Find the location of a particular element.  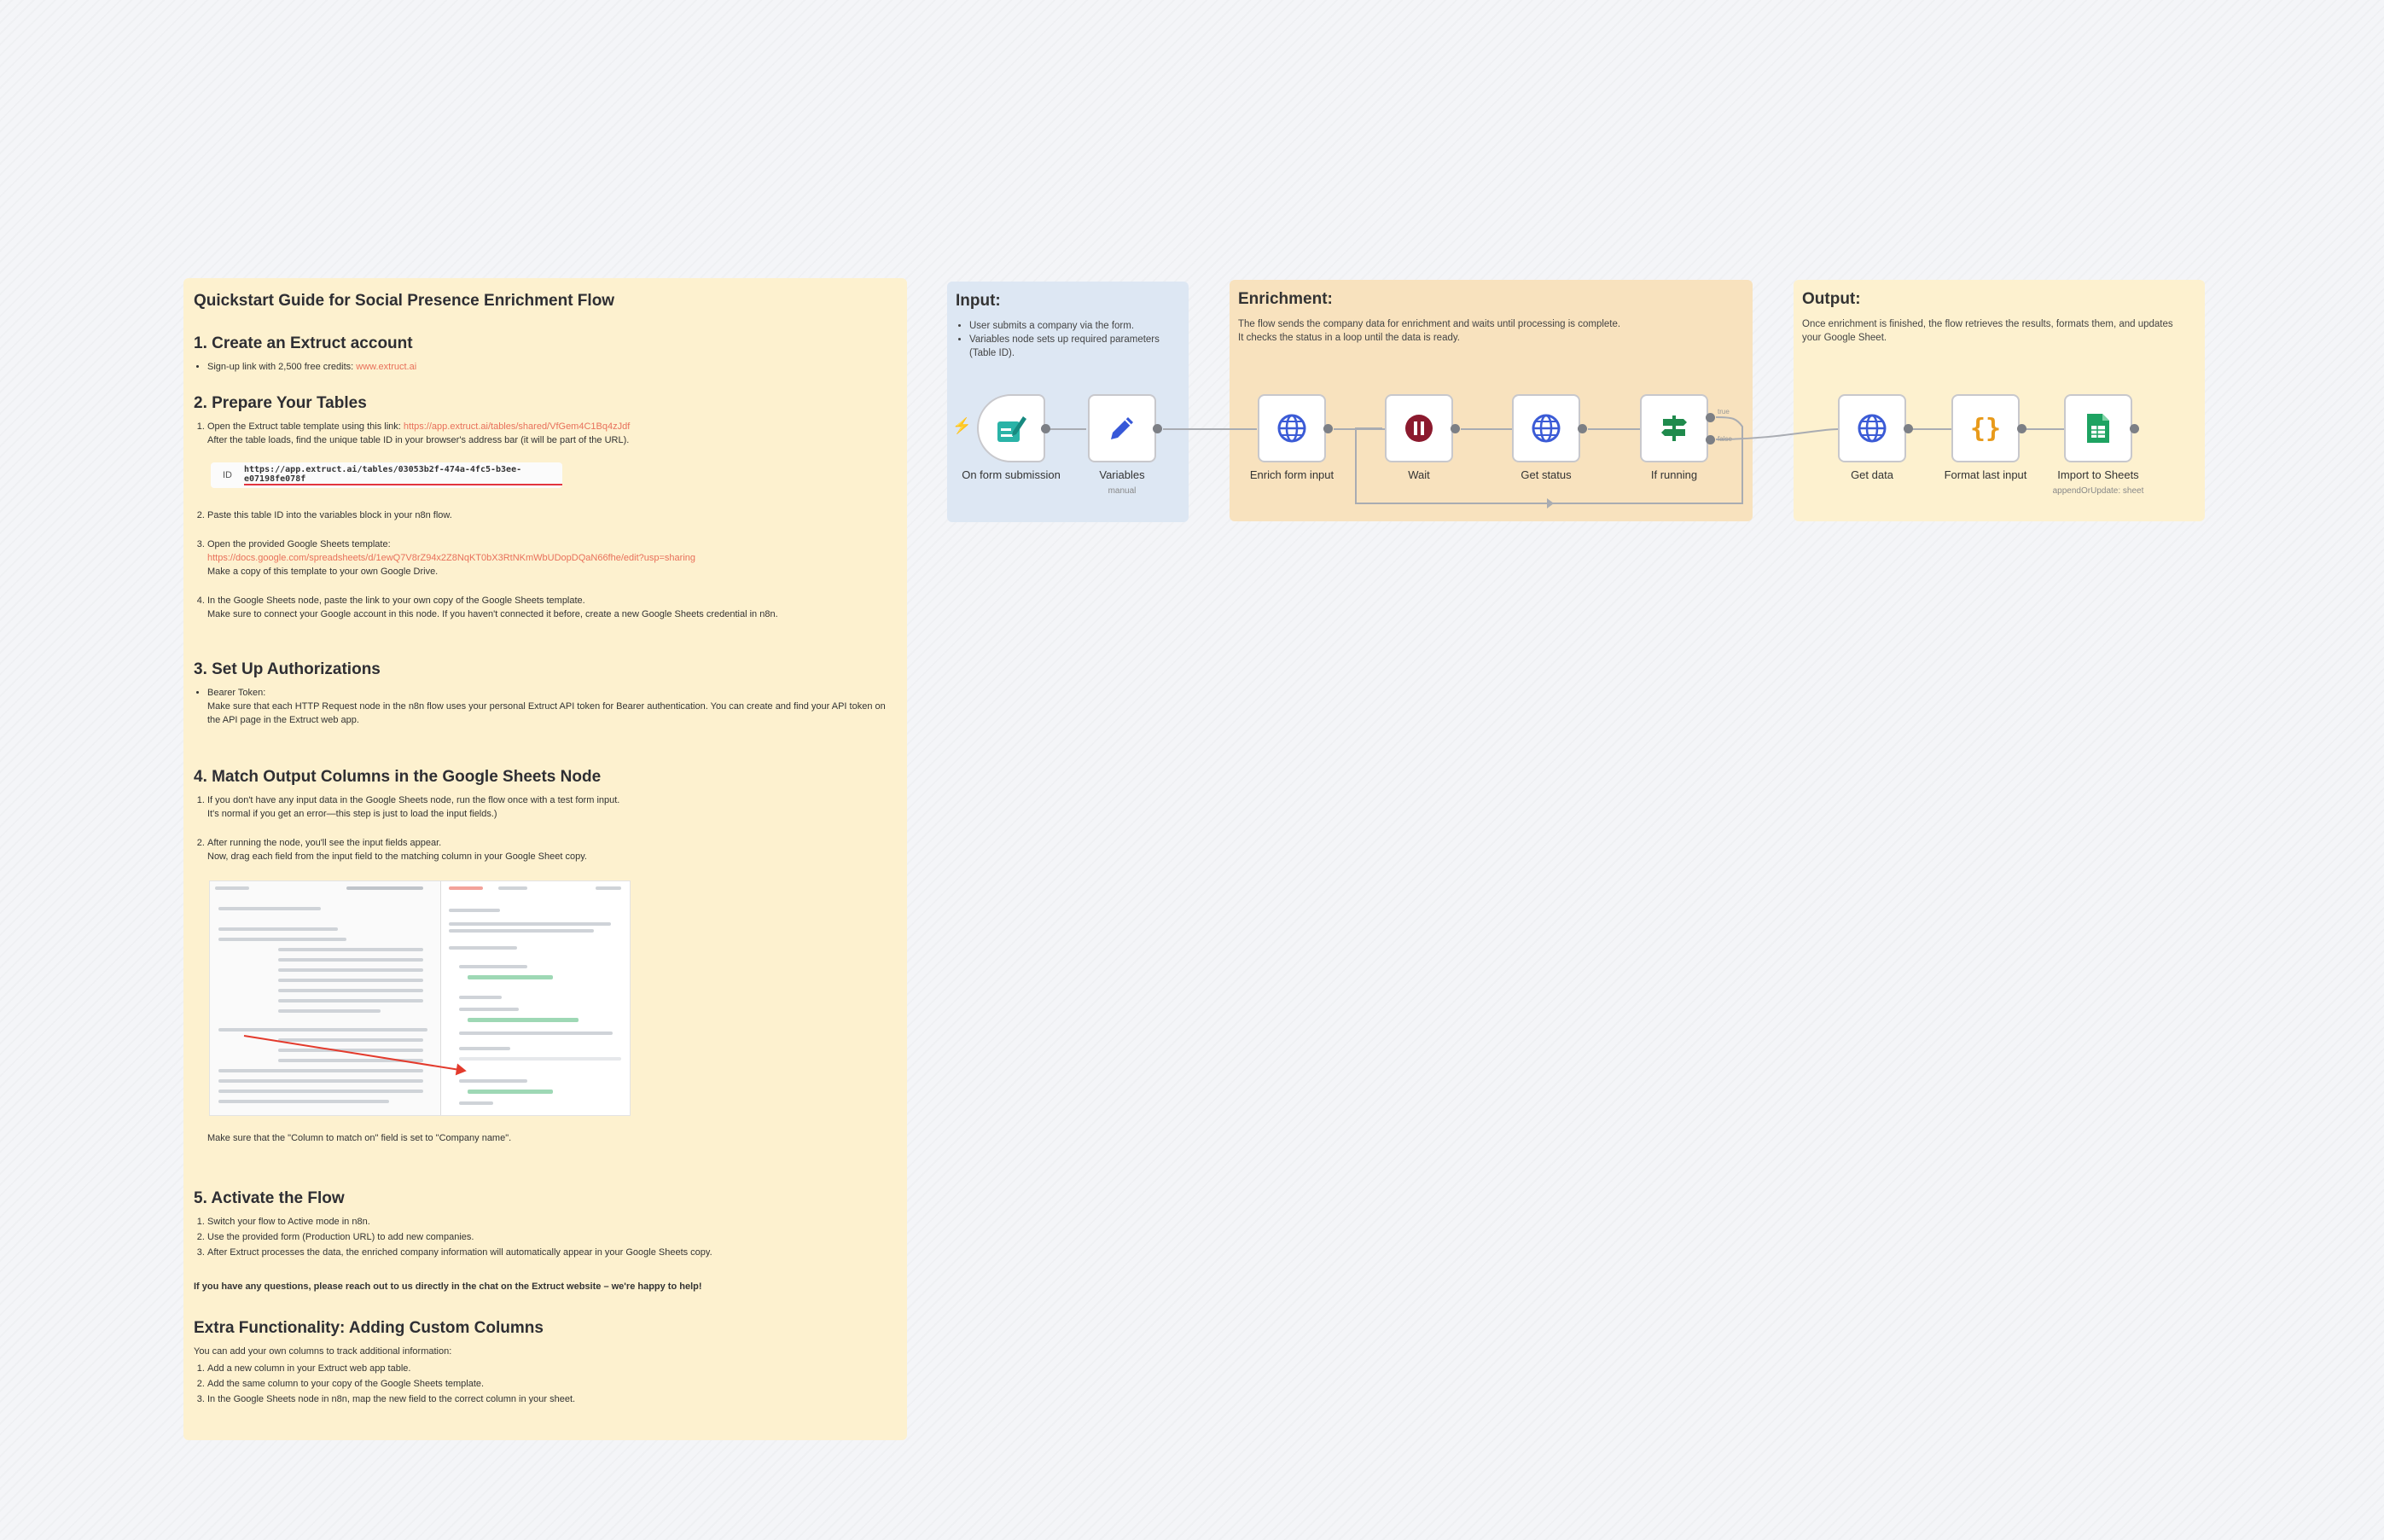

trigger-bolt-icon: ⚡ is located at coordinates (962, 425).